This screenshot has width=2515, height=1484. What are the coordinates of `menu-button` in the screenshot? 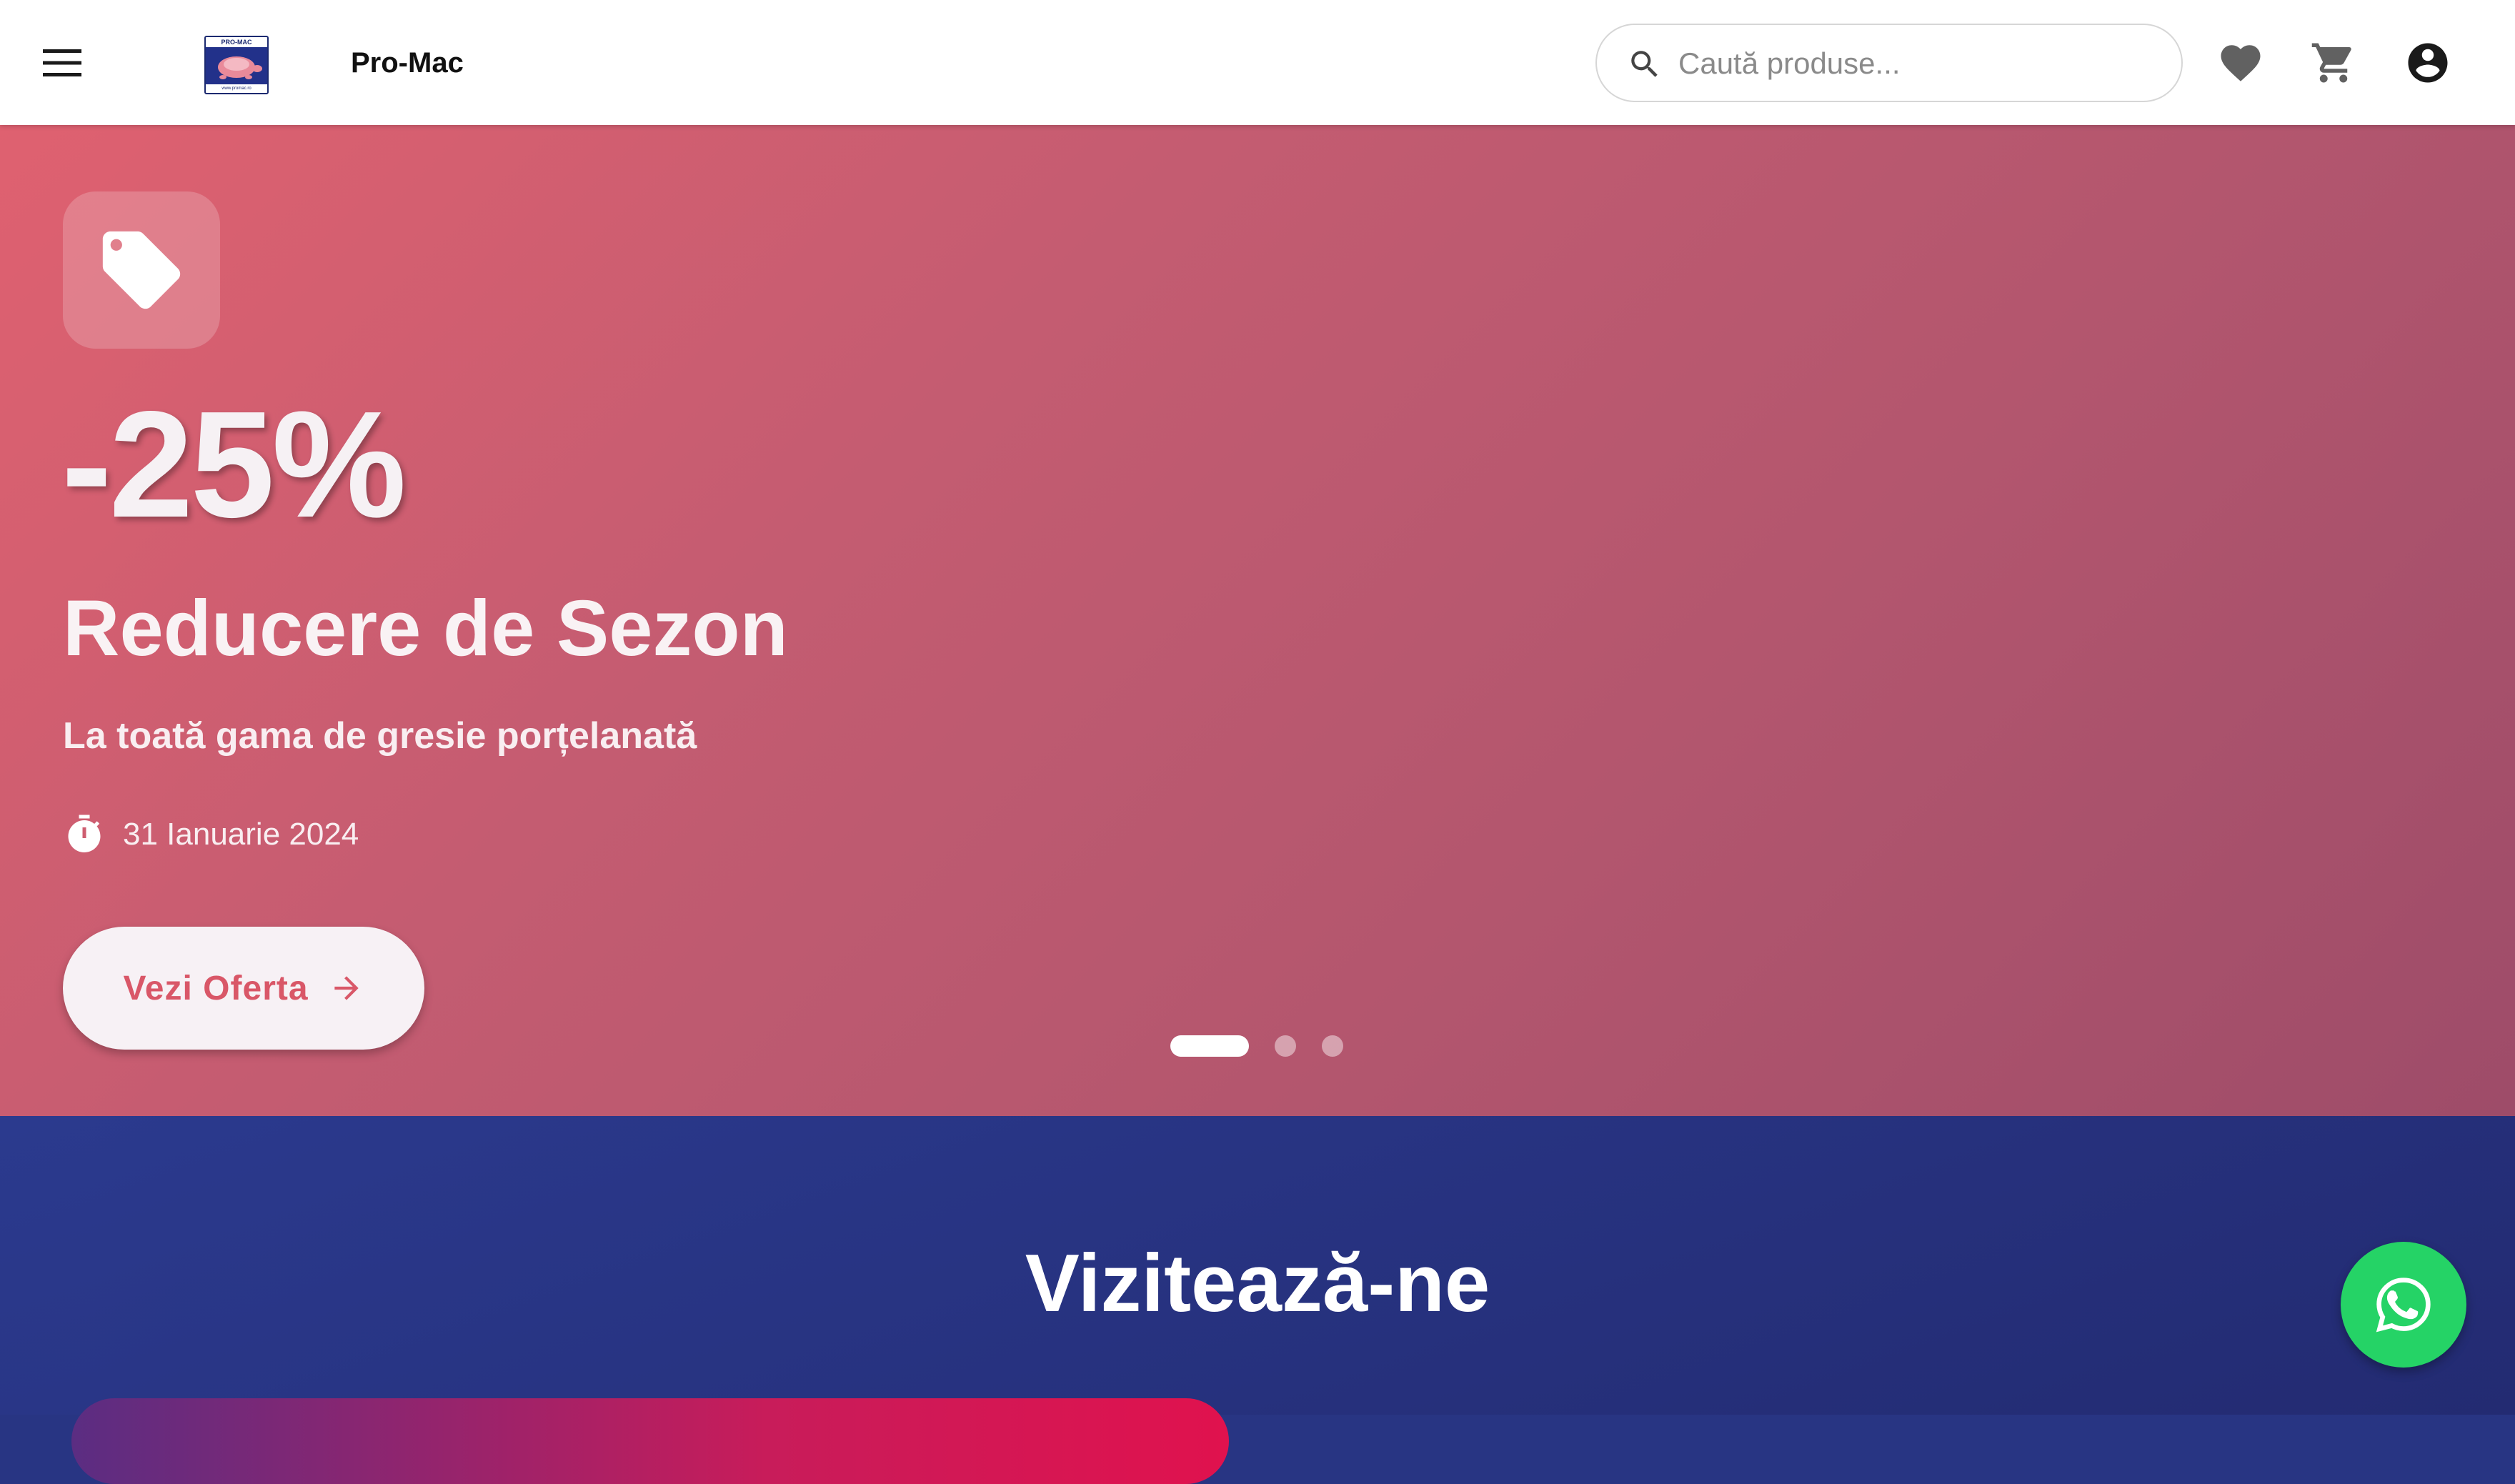 It's located at (62, 63).